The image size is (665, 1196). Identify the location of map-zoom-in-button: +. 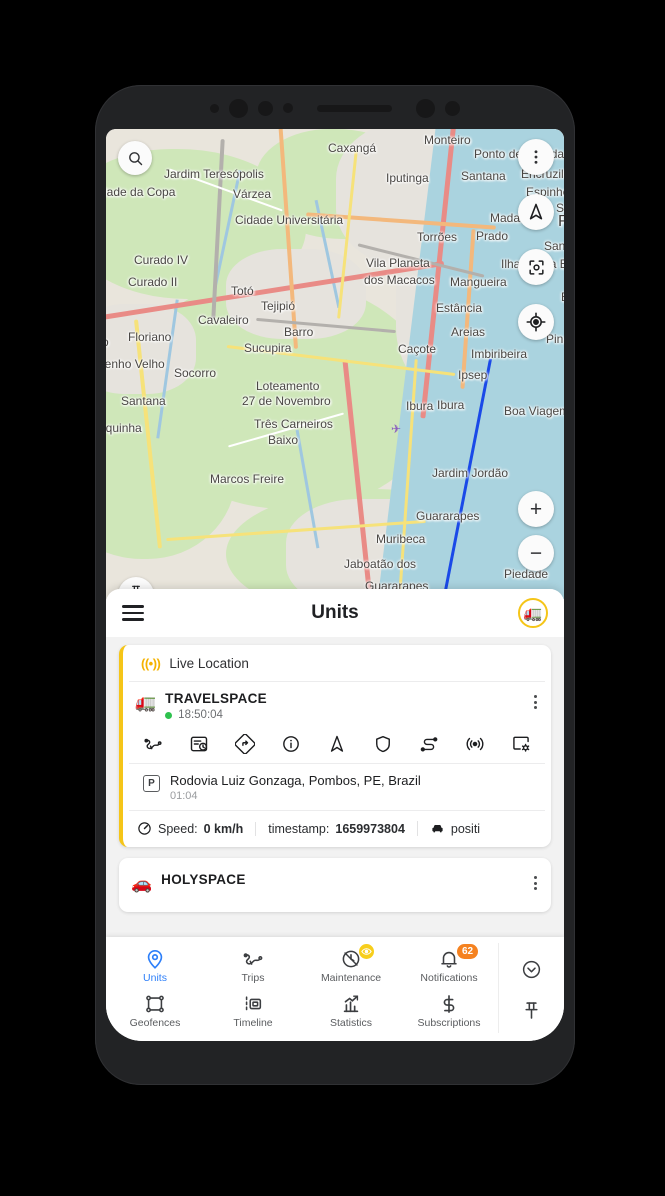
(536, 509).